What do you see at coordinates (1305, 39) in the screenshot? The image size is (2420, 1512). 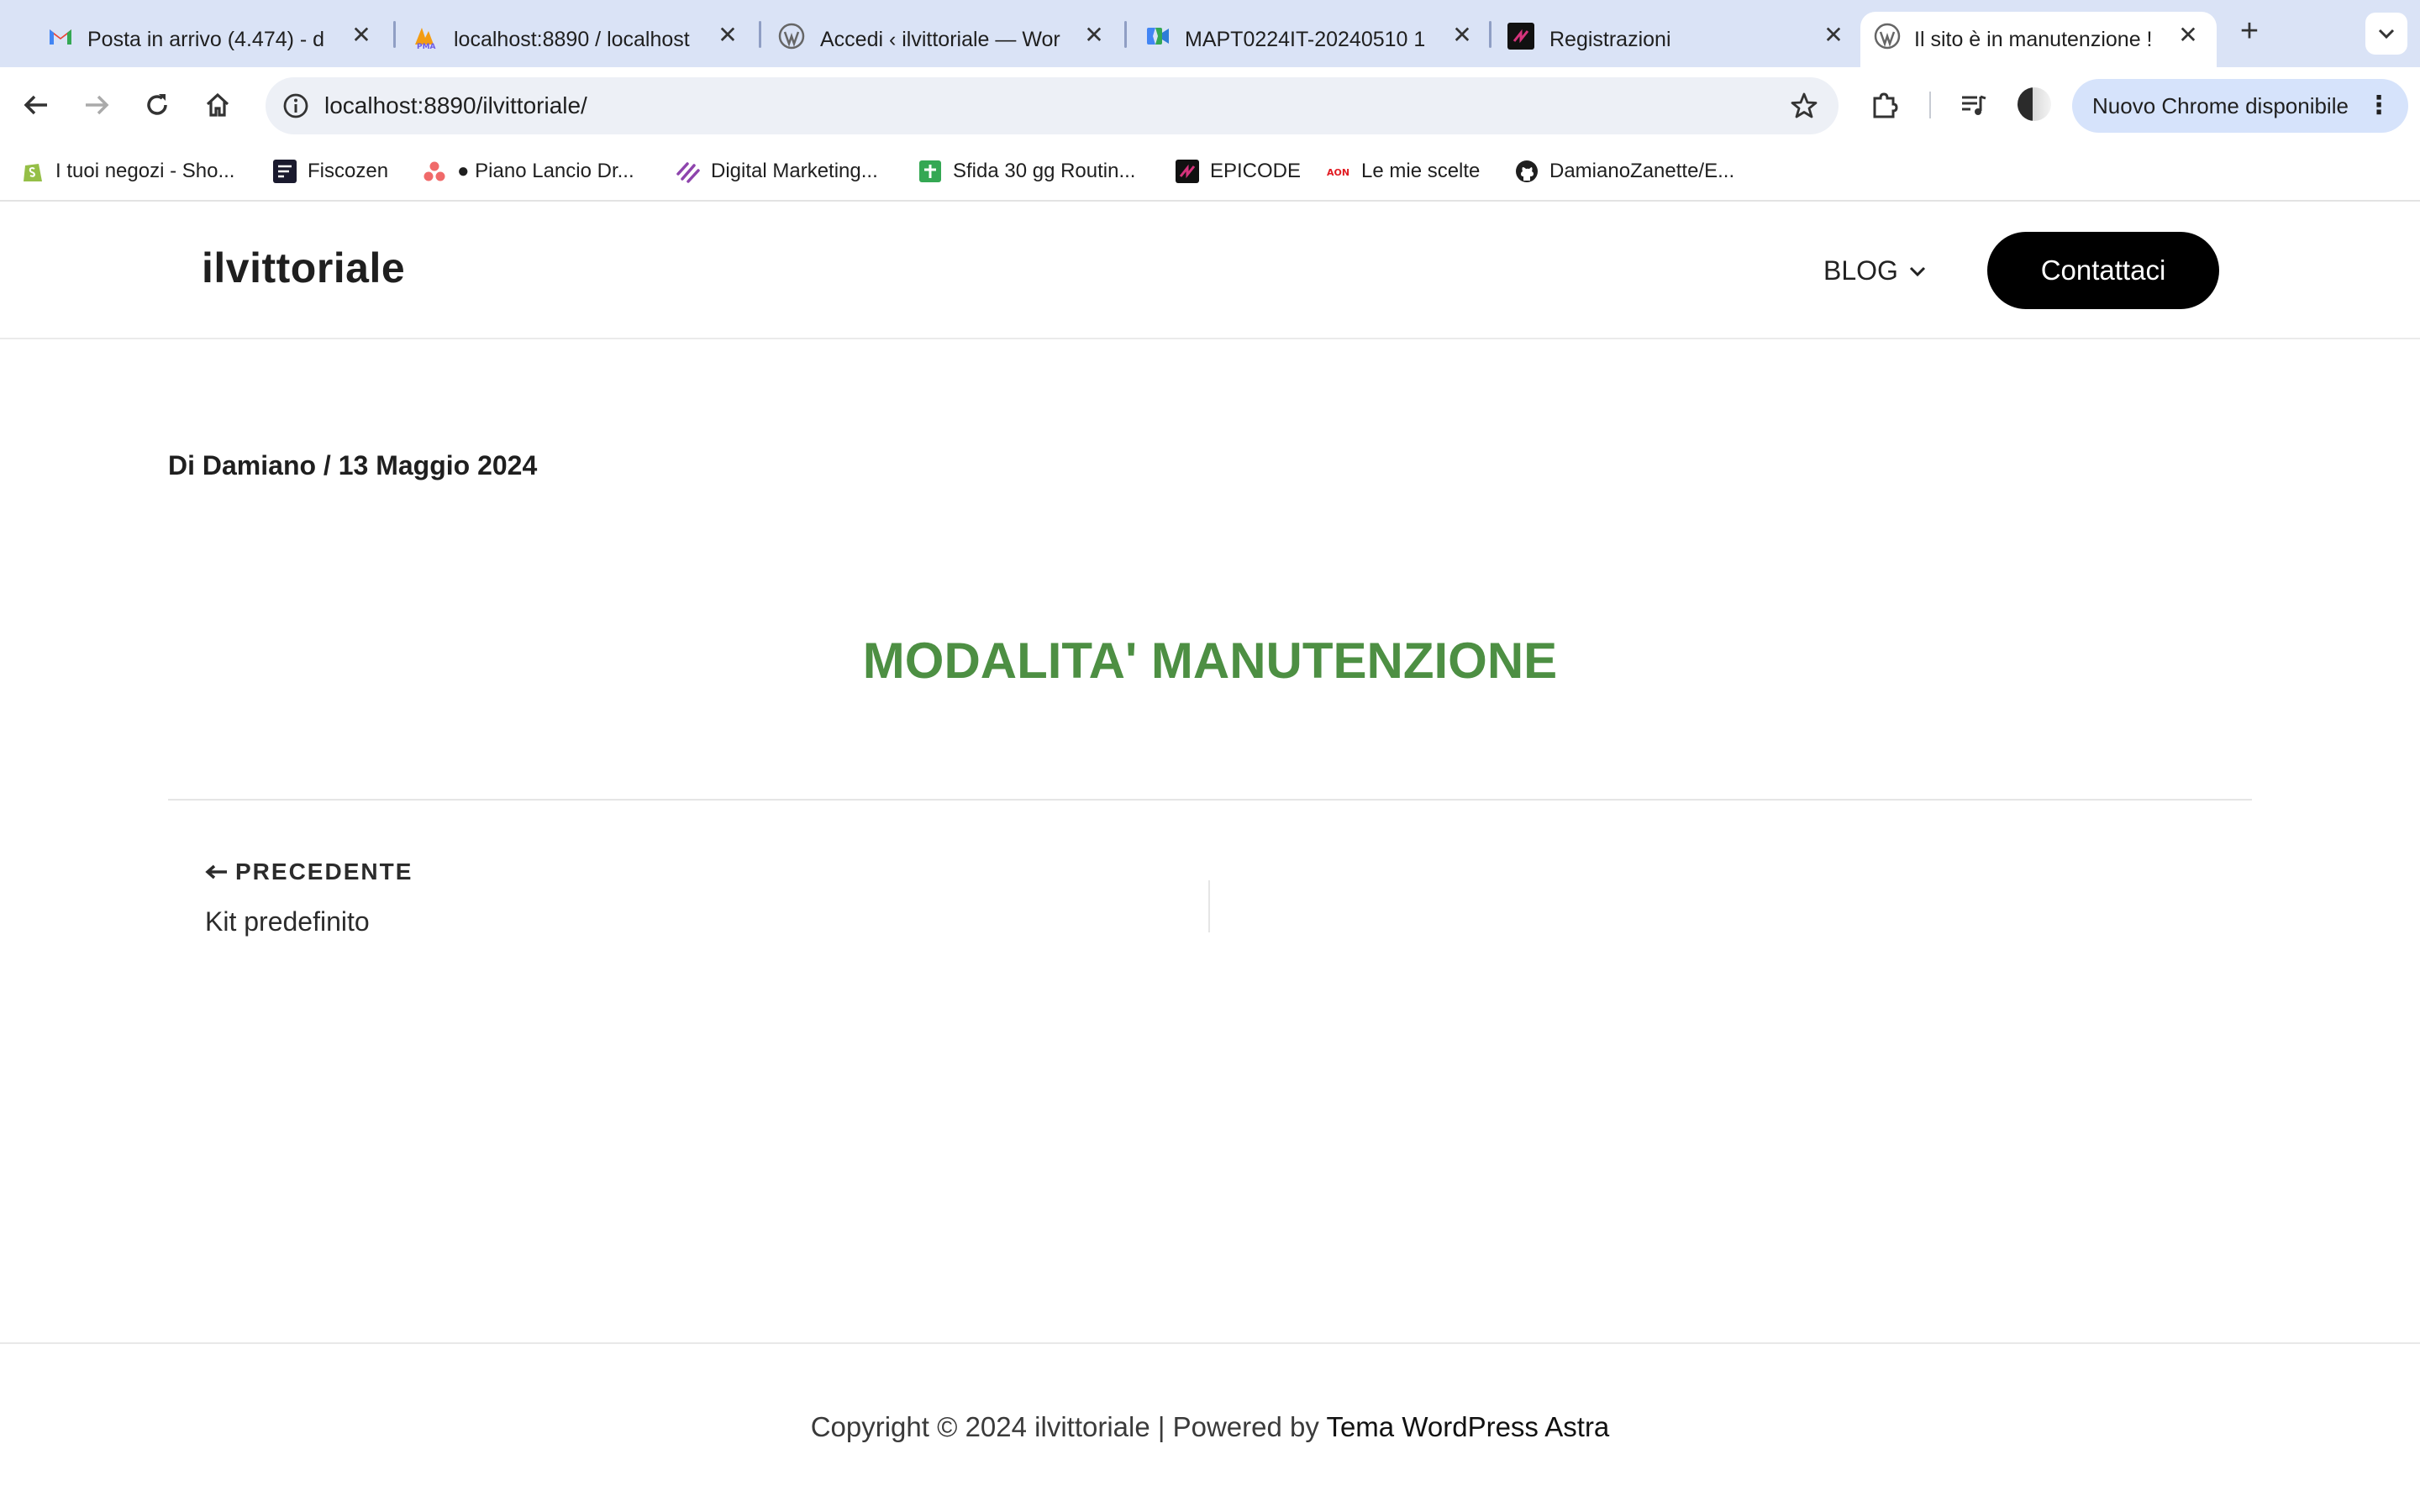 I see `tab-title: MAPT0224IT-20240510 1` at bounding box center [1305, 39].